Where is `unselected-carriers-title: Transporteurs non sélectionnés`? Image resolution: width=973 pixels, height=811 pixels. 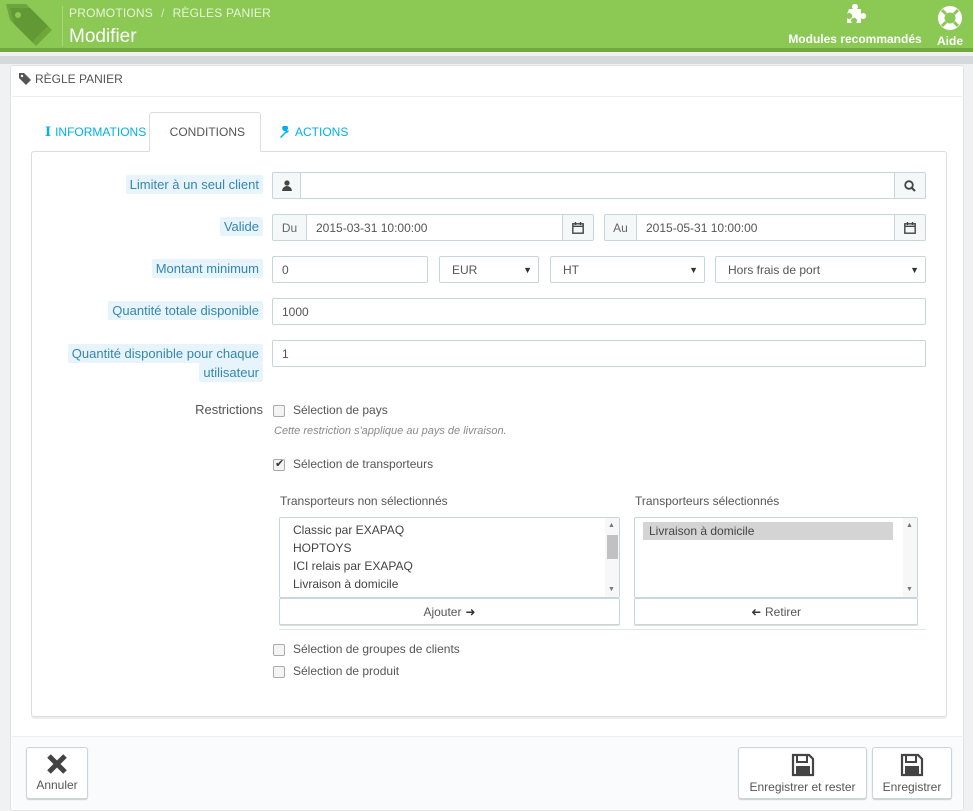
unselected-carriers-title: Transporteurs non sélectionnés is located at coordinates (364, 501).